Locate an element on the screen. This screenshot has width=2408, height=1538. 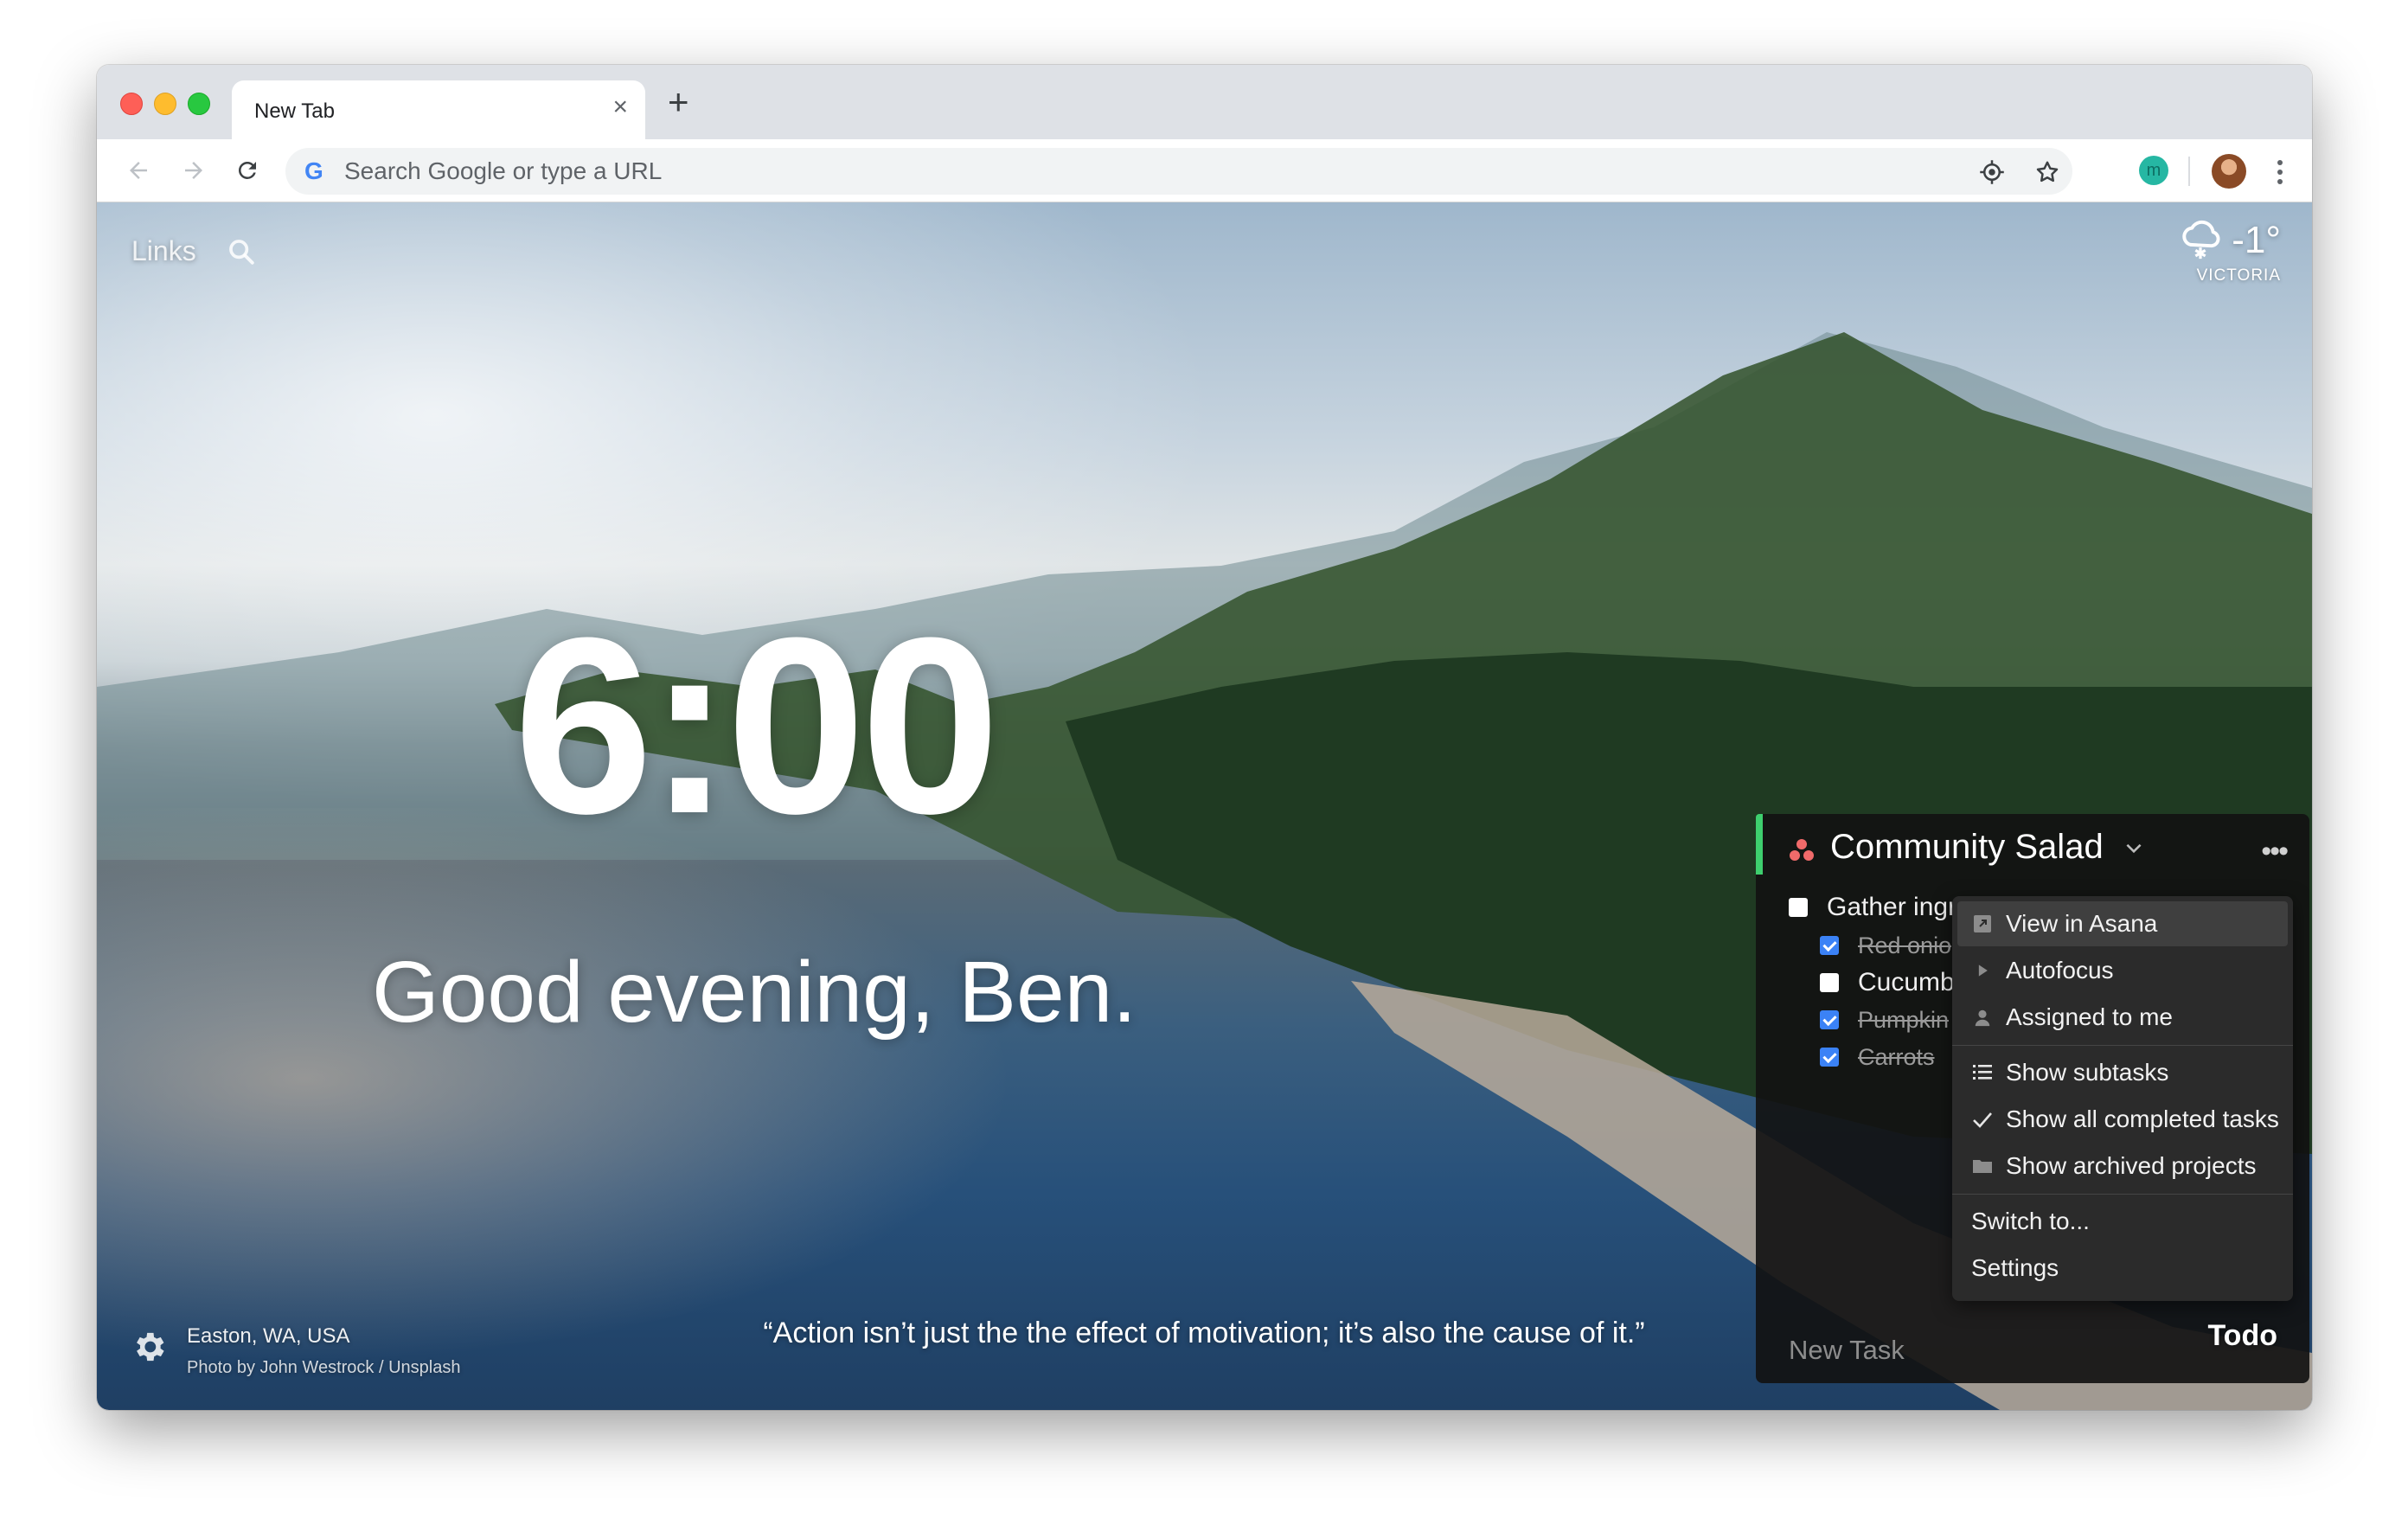
gear-icon is located at coordinates (149, 1347).